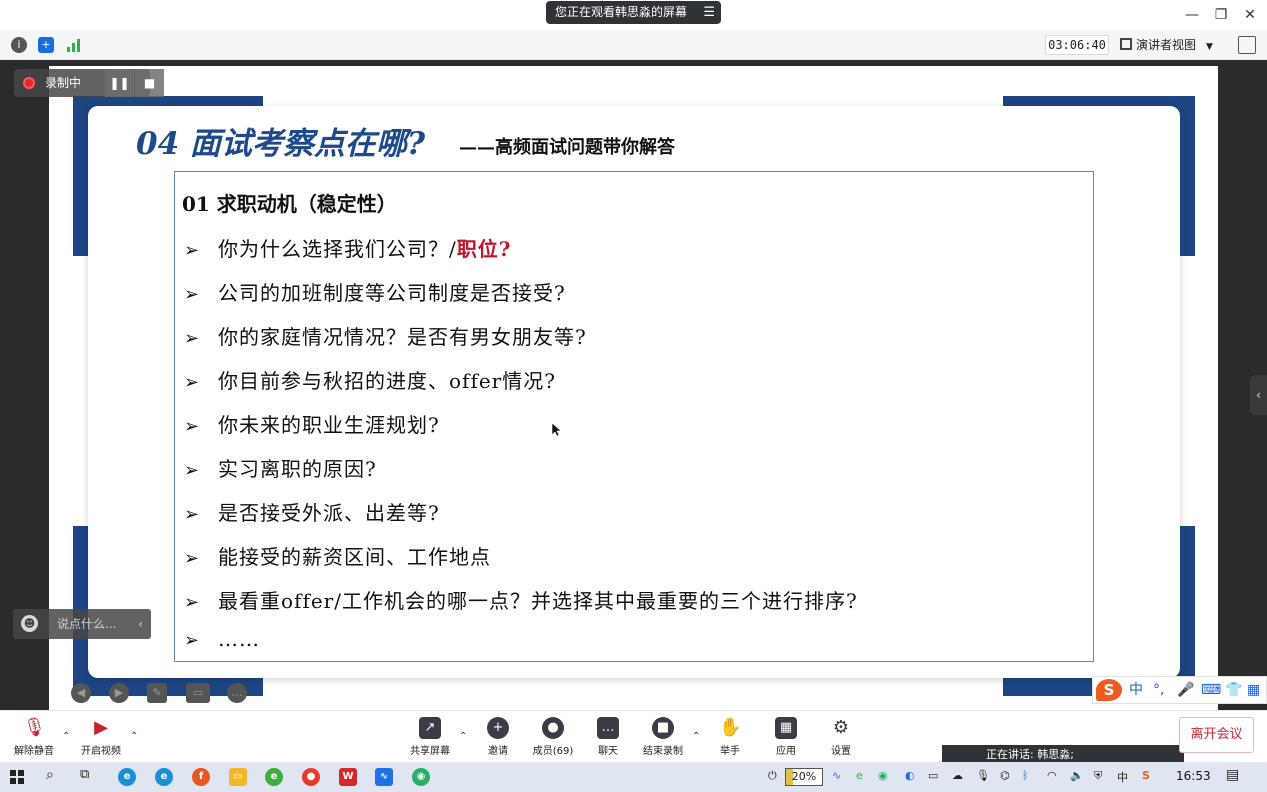  Describe the element at coordinates (157, 693) in the screenshot. I see `pen-icon: ✎` at that location.